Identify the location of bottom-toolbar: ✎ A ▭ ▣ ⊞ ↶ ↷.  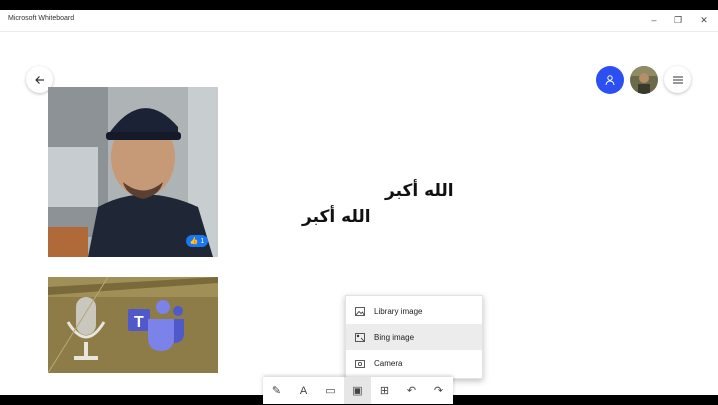
(358, 390).